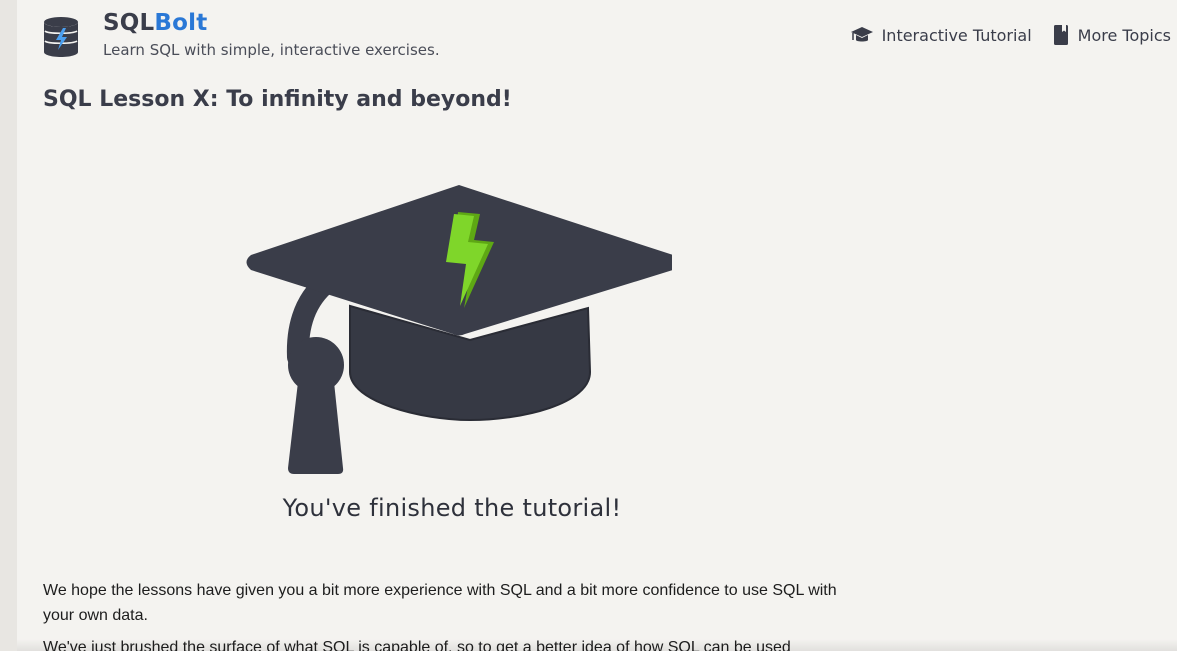 The image size is (1177, 651). I want to click on nav-interactive-tutorial: Interactive Tutorial, so click(941, 35).